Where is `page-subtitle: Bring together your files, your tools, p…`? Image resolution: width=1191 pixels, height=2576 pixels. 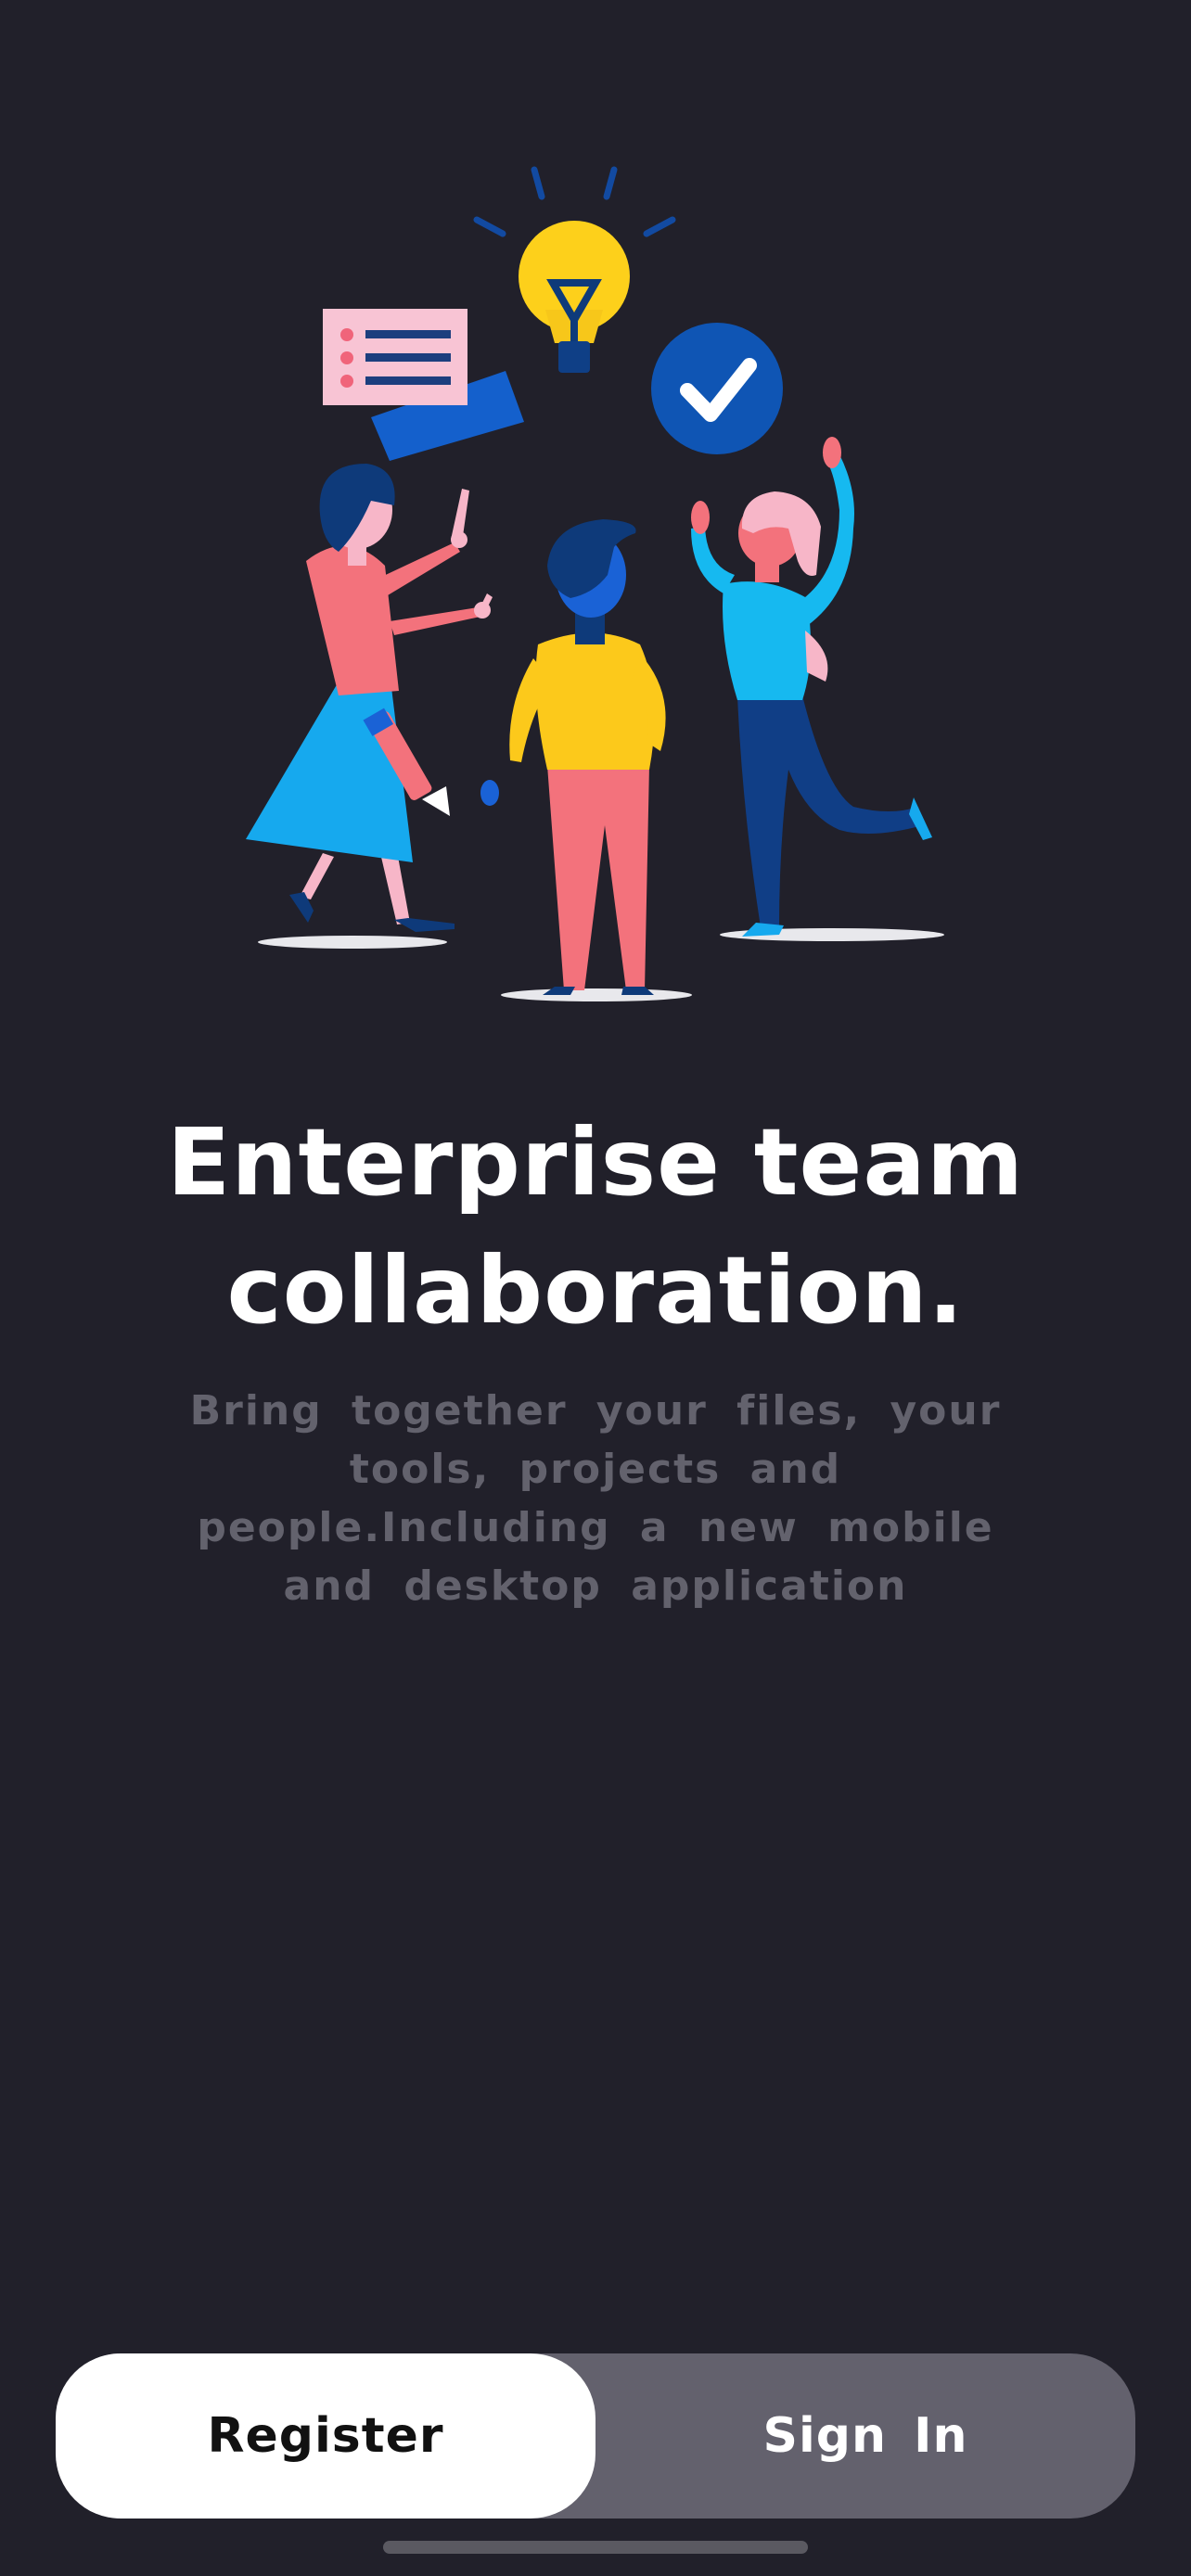
page-subtitle: Bring together your files, your tools, p… is located at coordinates (595, 1498).